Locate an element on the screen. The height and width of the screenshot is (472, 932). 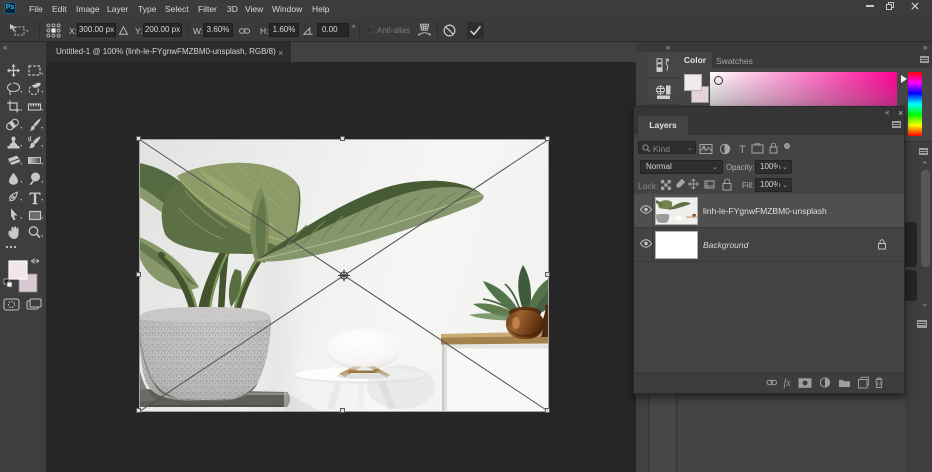
svg-text: fx is located at coordinates (788, 383).